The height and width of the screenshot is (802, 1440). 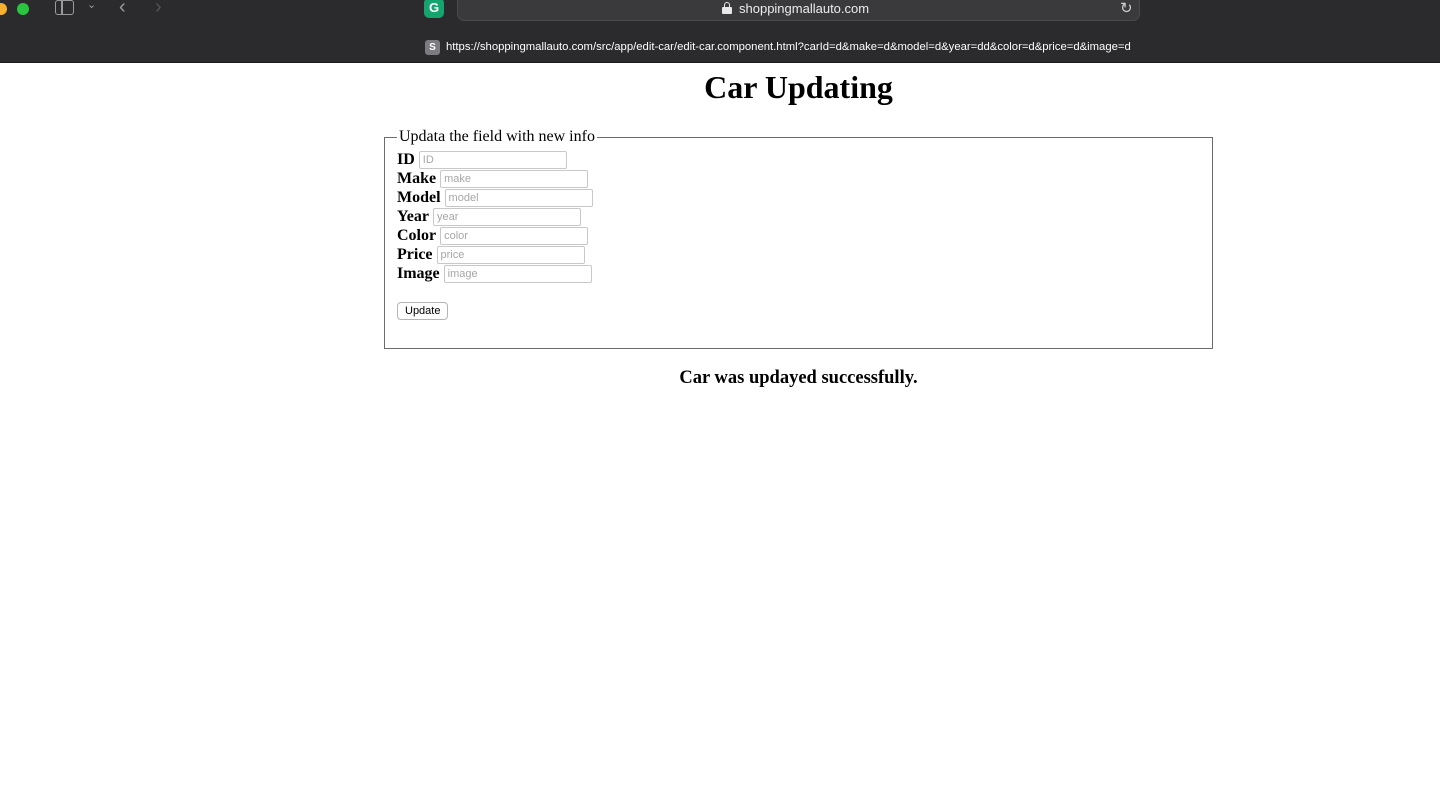 I want to click on field-row-id: ID, so click(x=798, y=159).